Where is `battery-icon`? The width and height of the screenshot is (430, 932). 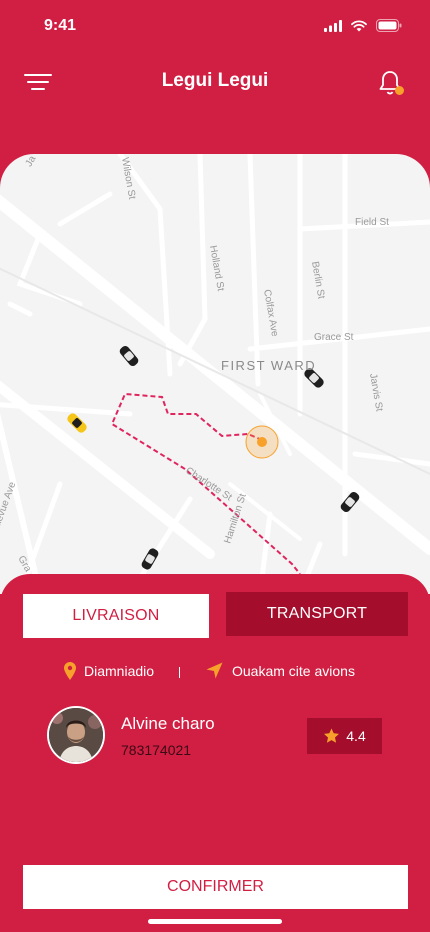 battery-icon is located at coordinates (389, 25).